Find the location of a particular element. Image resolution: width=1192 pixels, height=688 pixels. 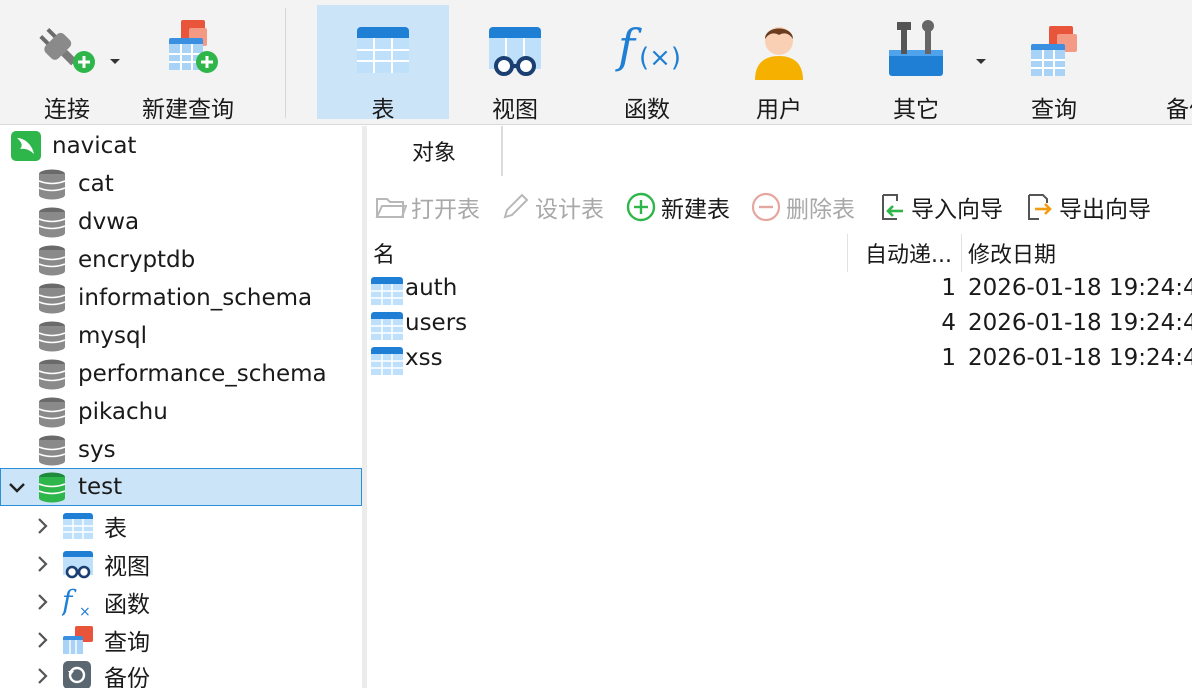

tree-db-encryptdb: encryptdb is located at coordinates (181, 260).